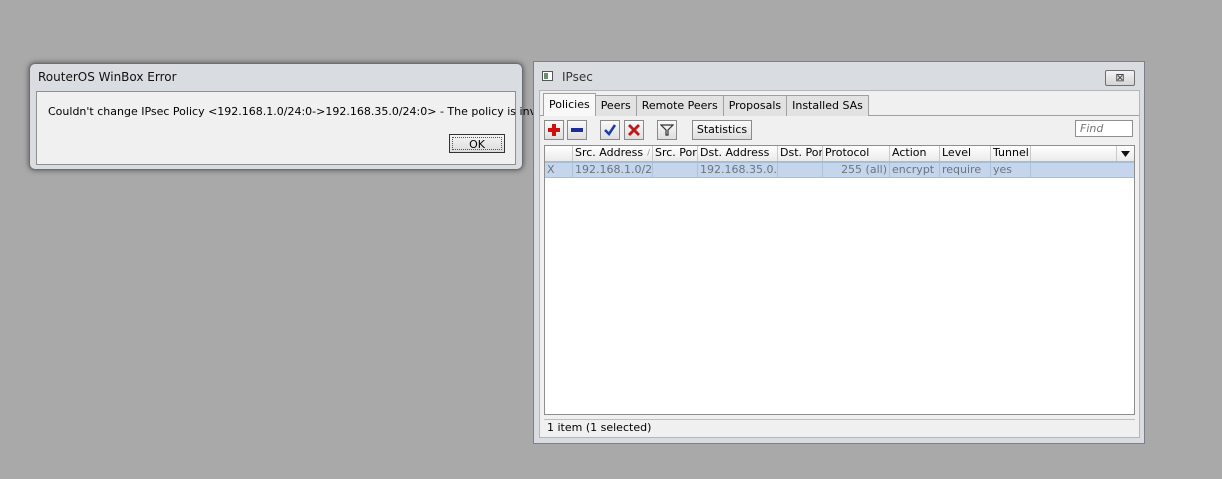  Describe the element at coordinates (915, 153) in the screenshot. I see `column-header-action: Action` at that location.